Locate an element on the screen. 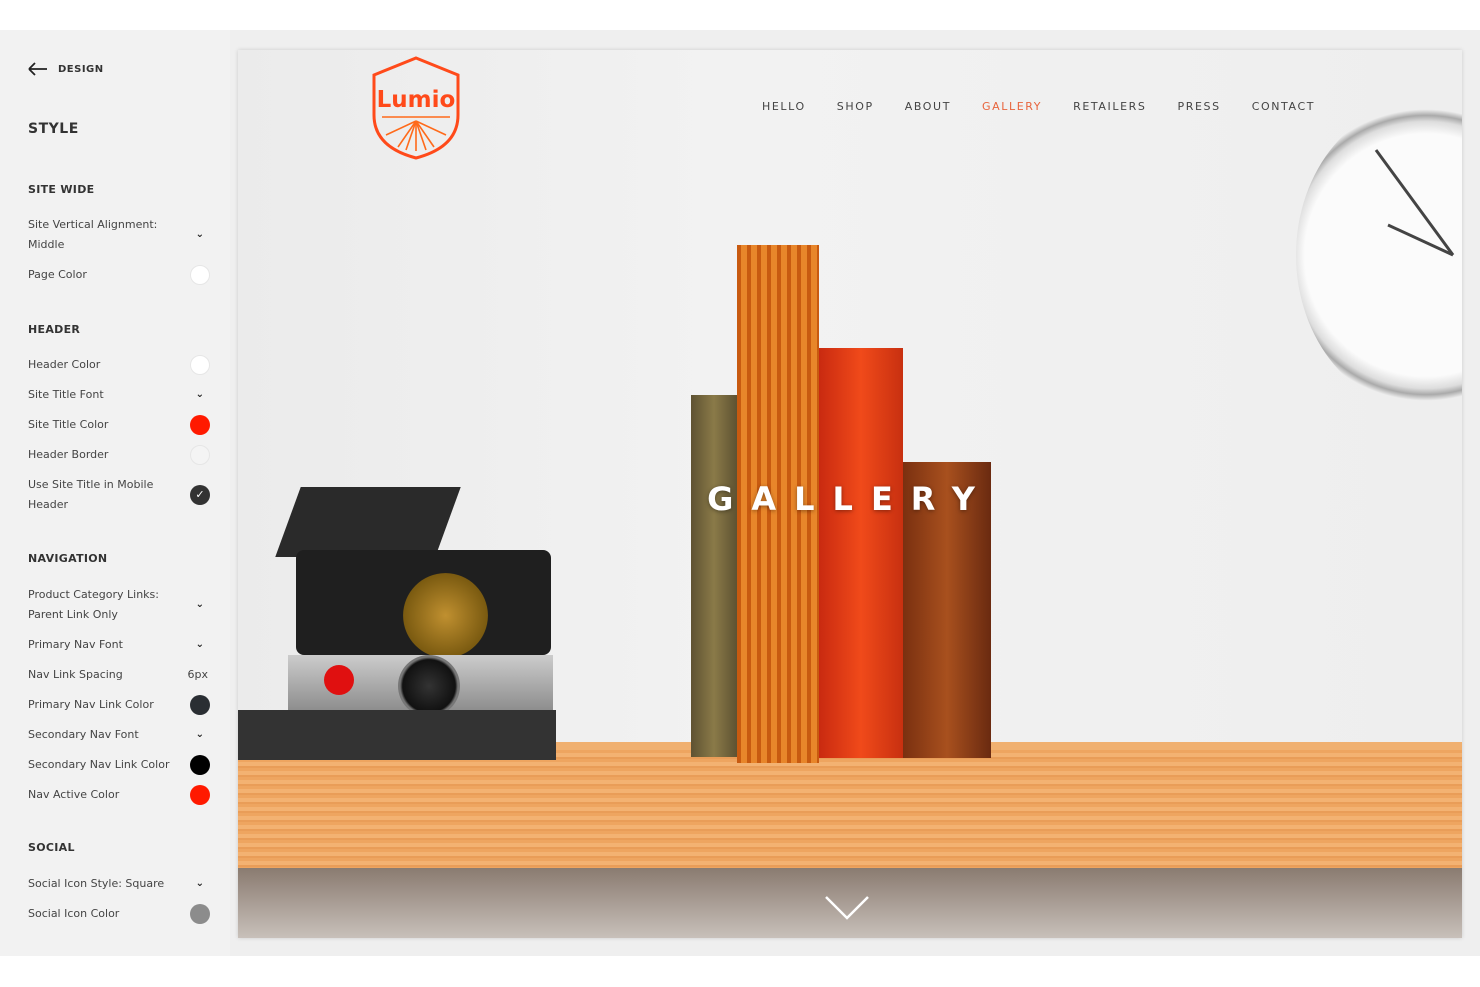  setting-label: Social Icon Color is located at coordinates (74, 913).